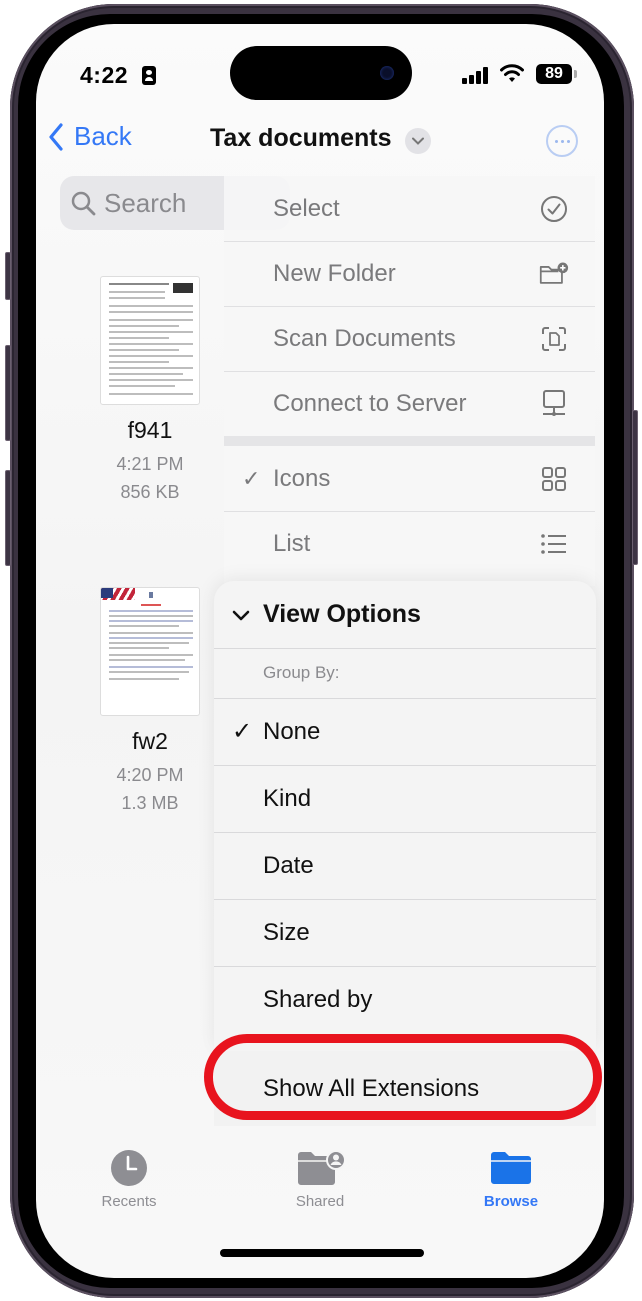  I want to click on show-all-extensions-label: Show All Extensions, so click(371, 1088).